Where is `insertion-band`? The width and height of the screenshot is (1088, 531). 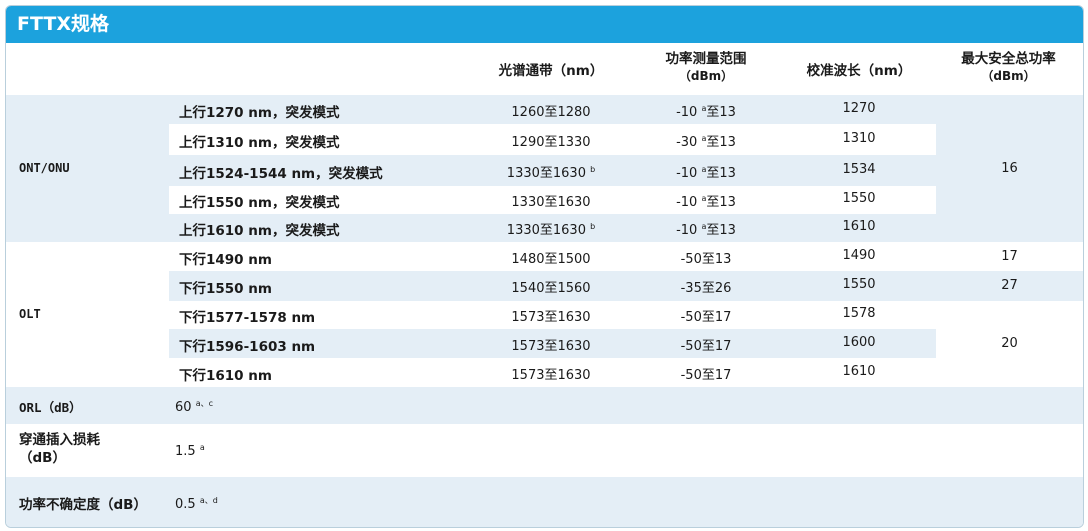 insertion-band is located at coordinates (544, 450).